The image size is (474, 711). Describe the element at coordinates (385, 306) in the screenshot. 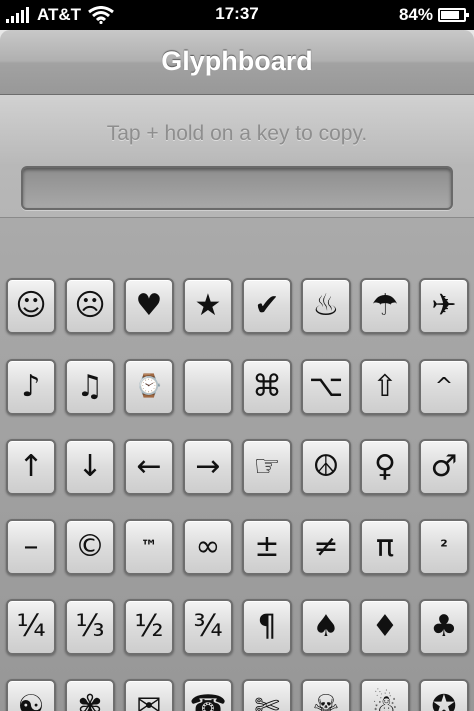

I see `glyph-key: ☂` at that location.